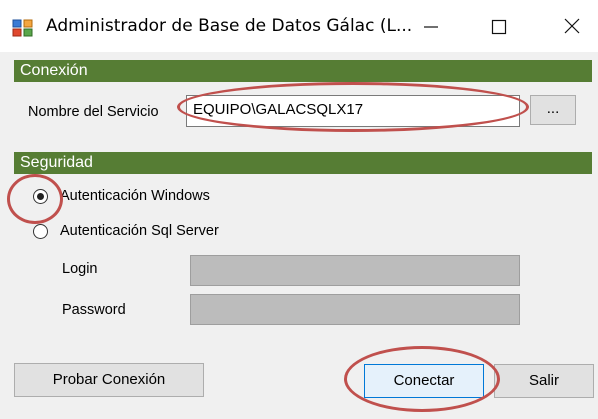 The height and width of the screenshot is (419, 598). Describe the element at coordinates (80, 269) in the screenshot. I see `login-label: Login` at that location.